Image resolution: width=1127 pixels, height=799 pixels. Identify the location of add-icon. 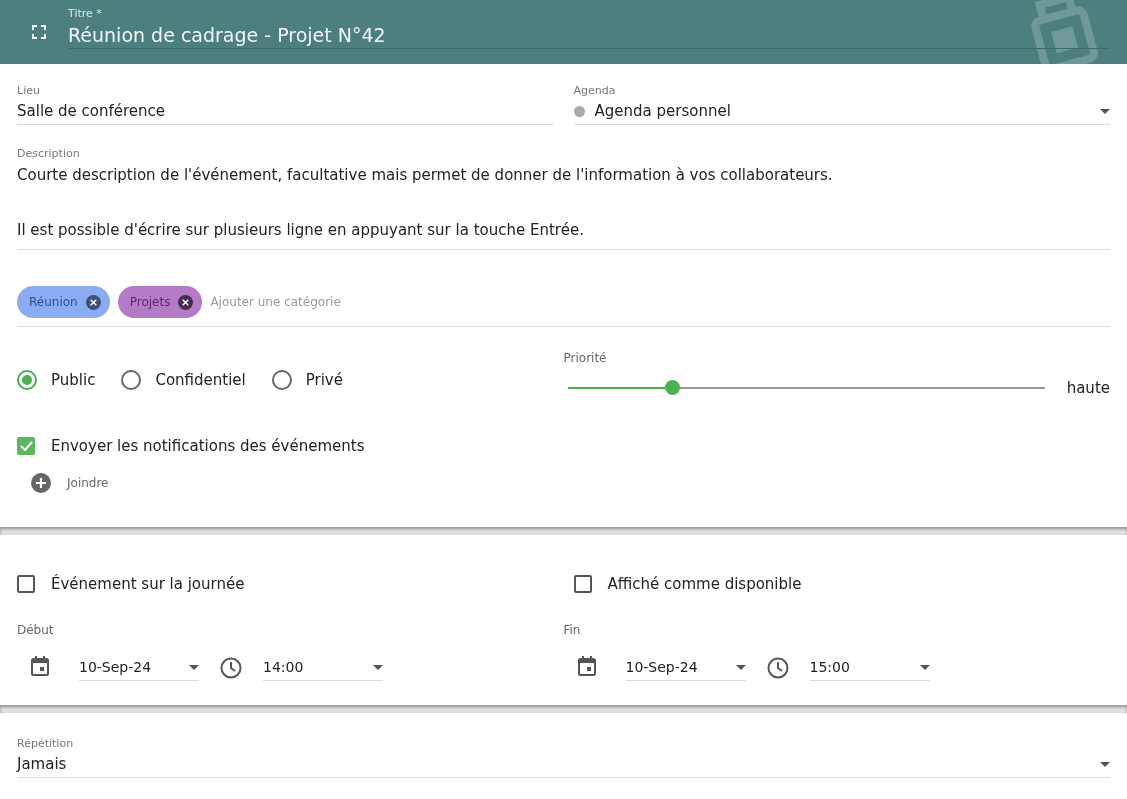
(41, 483).